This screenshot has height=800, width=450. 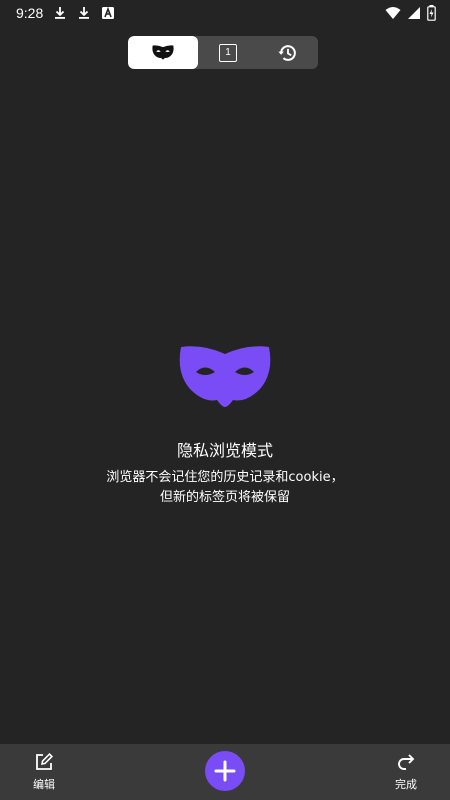 I want to click on incognito-mask-icon, so click(x=225, y=376).